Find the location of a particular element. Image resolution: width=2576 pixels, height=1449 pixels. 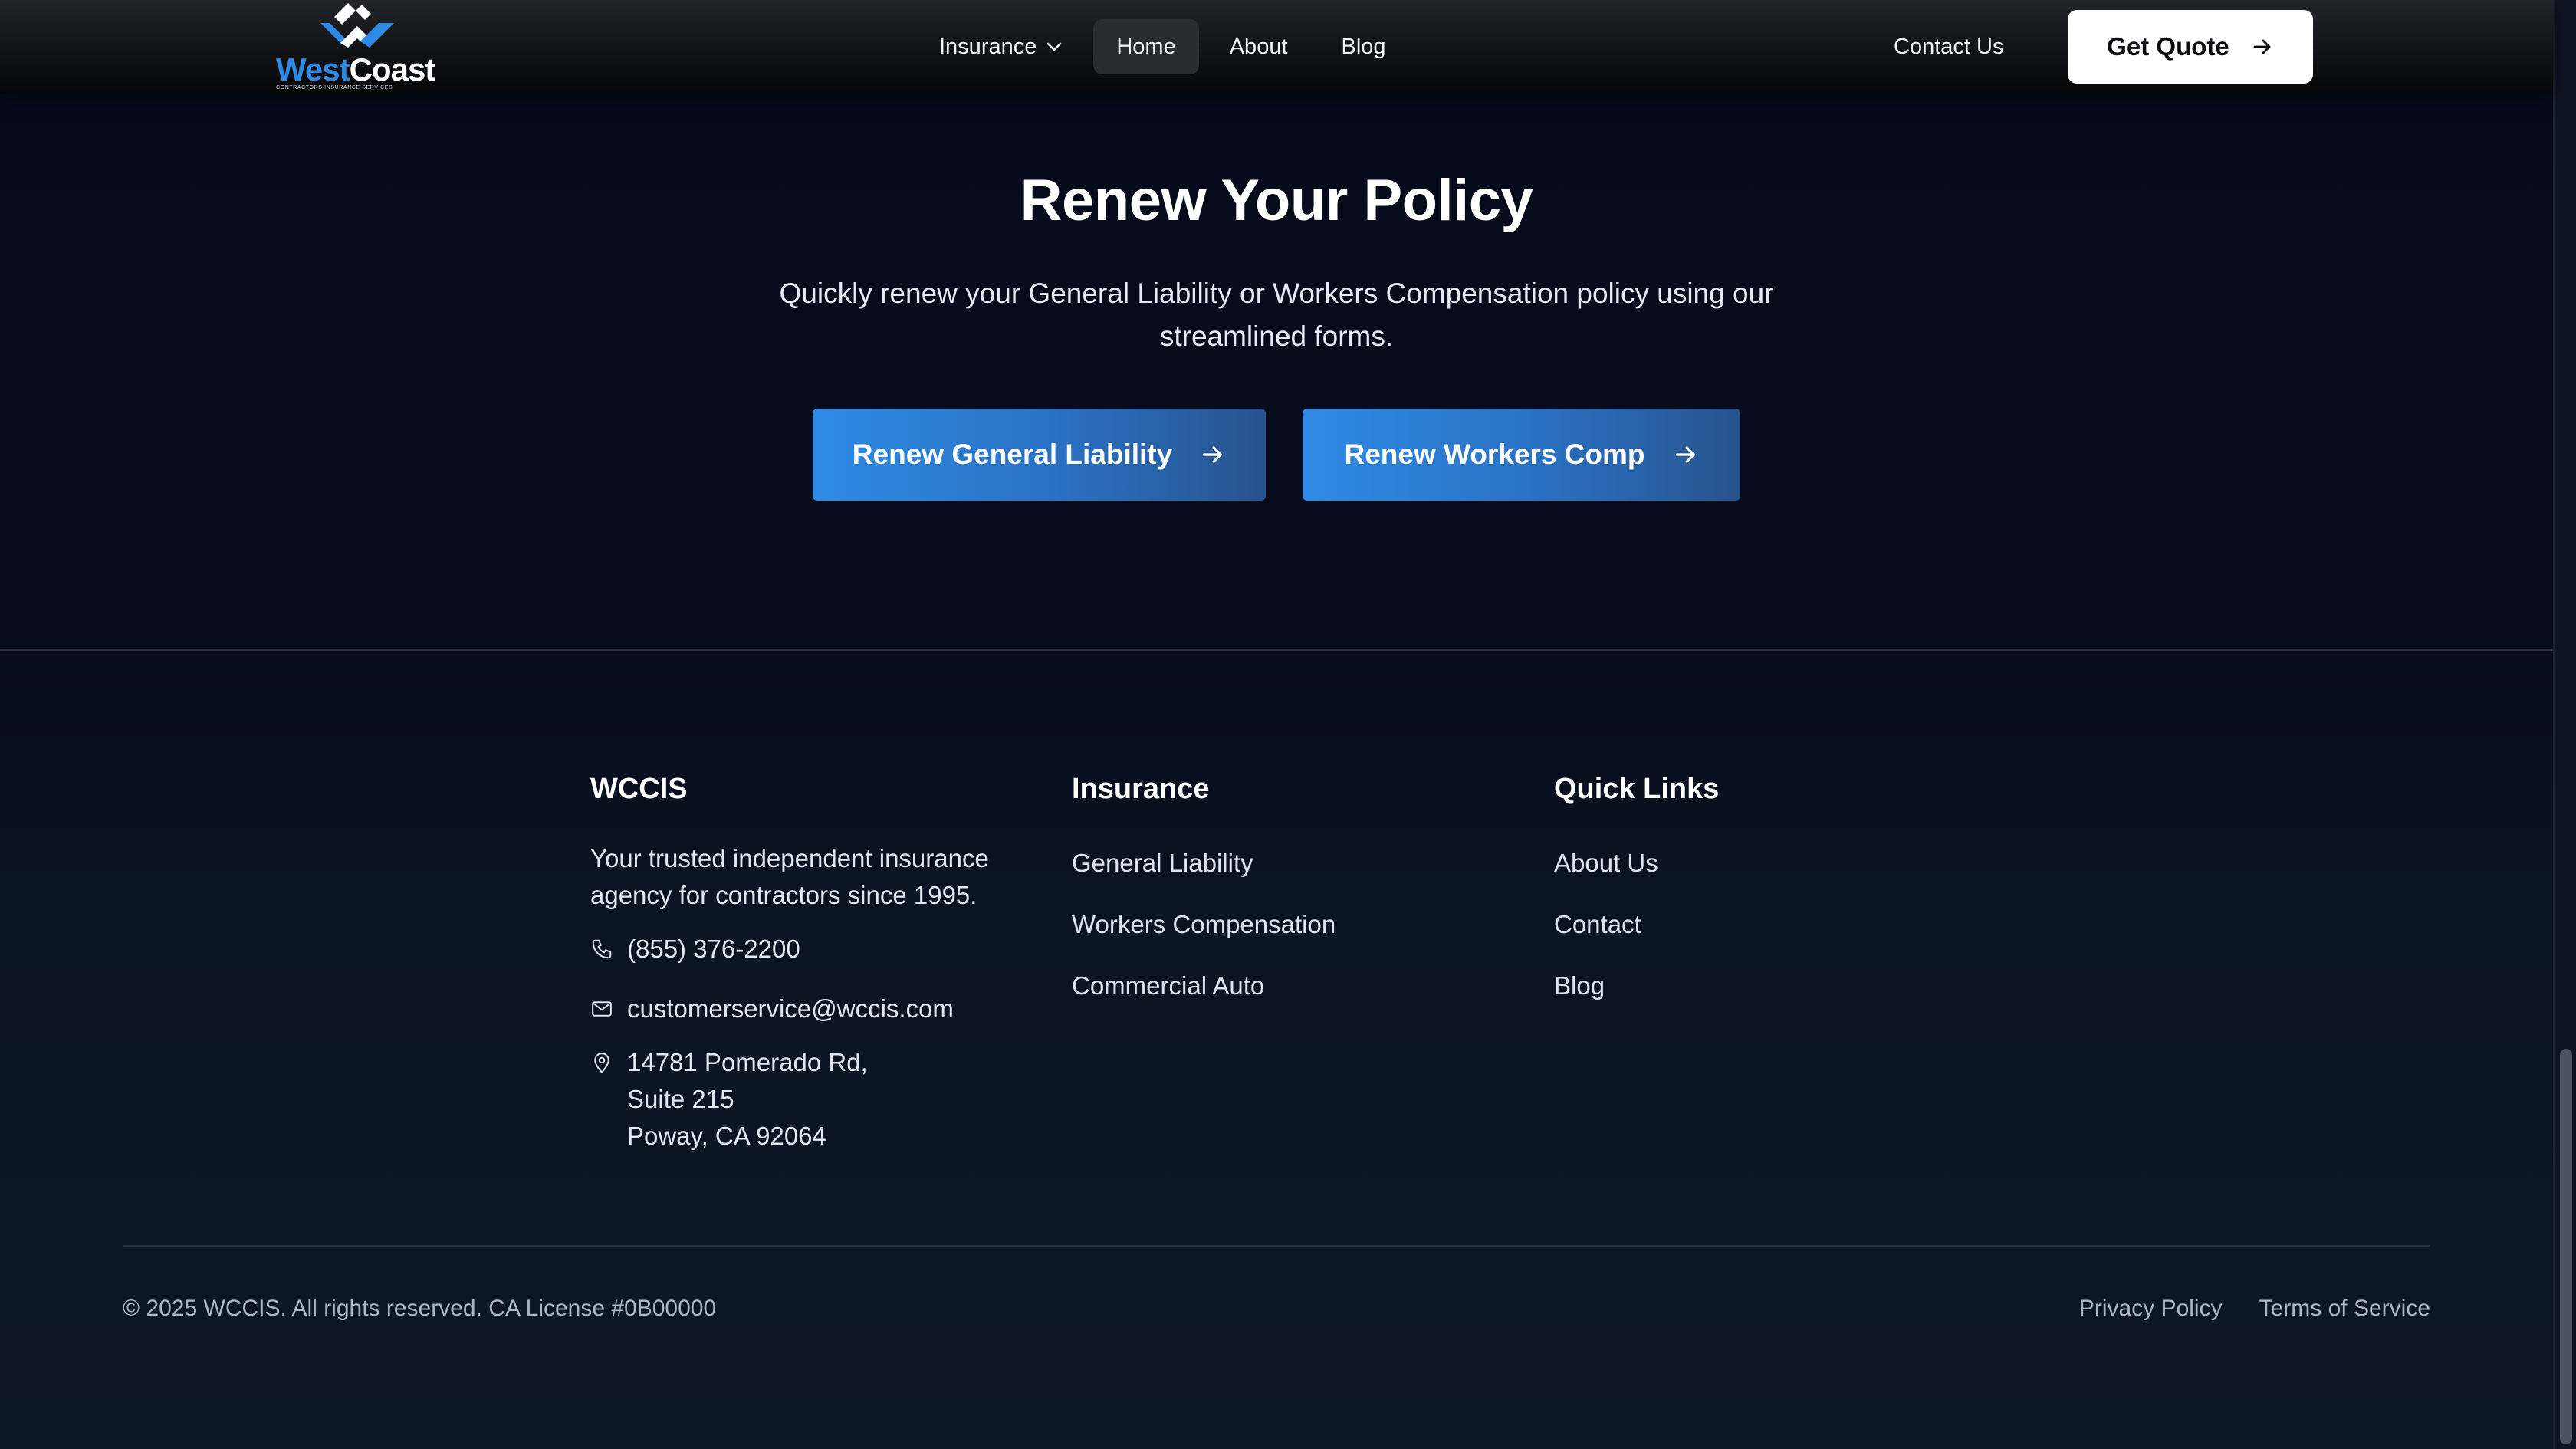

get-quote-button: Get Quote is located at coordinates (2191, 47).